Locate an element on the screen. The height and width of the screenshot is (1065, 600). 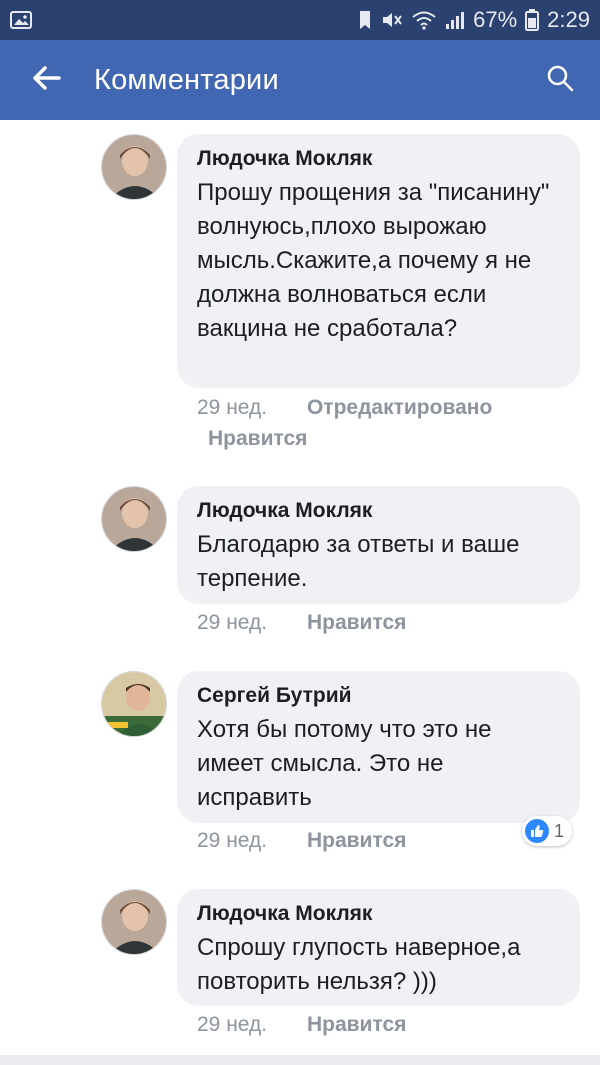
search-icon is located at coordinates (560, 80).